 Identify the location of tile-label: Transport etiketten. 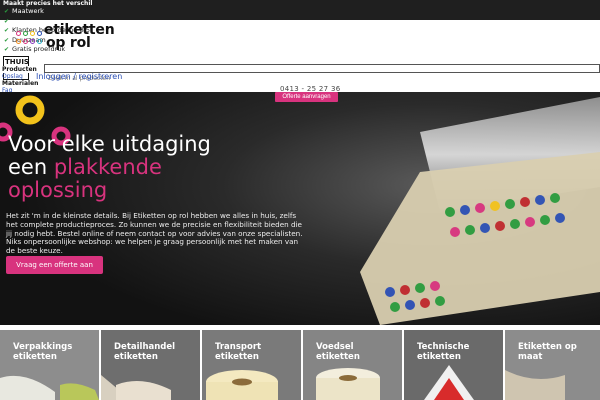
(238, 352).